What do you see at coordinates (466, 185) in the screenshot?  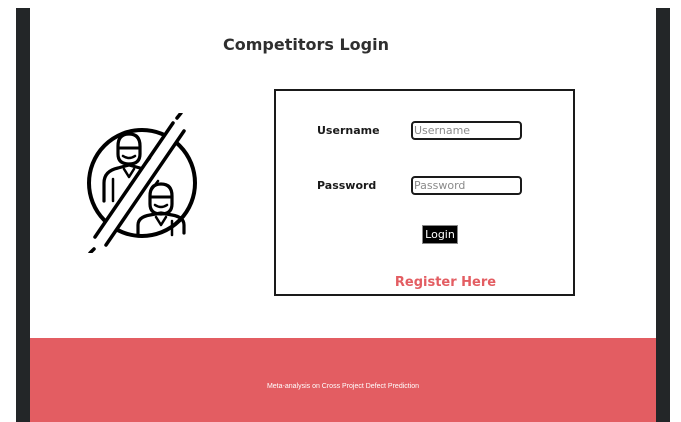 I see `password-input` at bounding box center [466, 185].